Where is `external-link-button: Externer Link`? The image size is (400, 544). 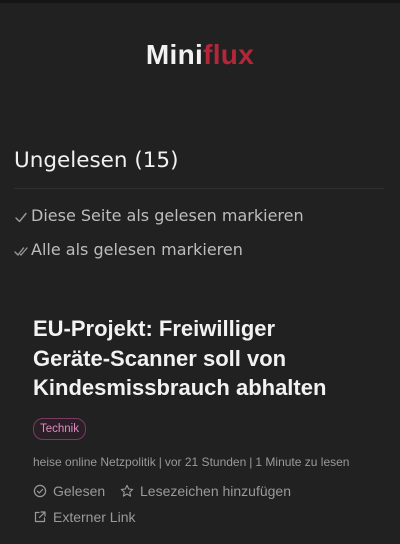 external-link-button: Externer Link is located at coordinates (84, 517).